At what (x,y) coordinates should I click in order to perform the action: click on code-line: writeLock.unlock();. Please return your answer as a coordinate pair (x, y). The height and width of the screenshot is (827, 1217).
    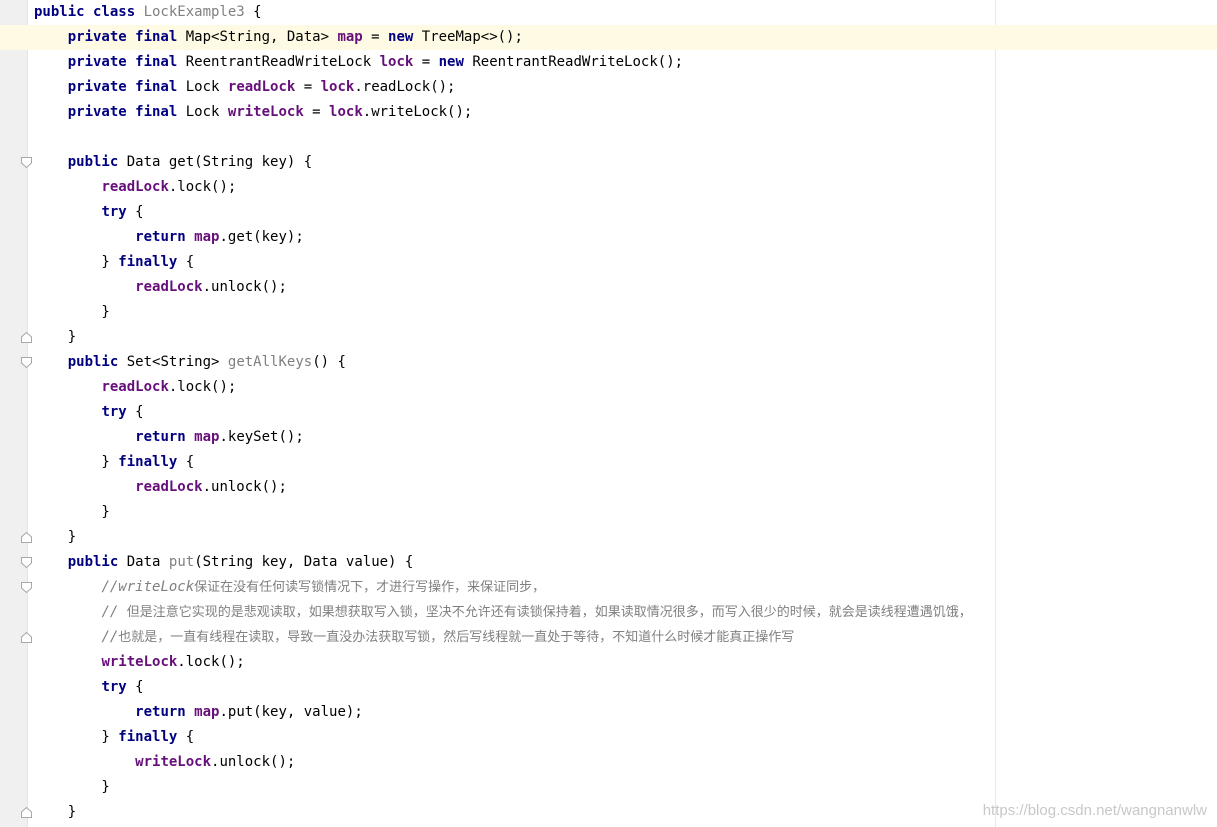
    Looking at the image, I should click on (625, 762).